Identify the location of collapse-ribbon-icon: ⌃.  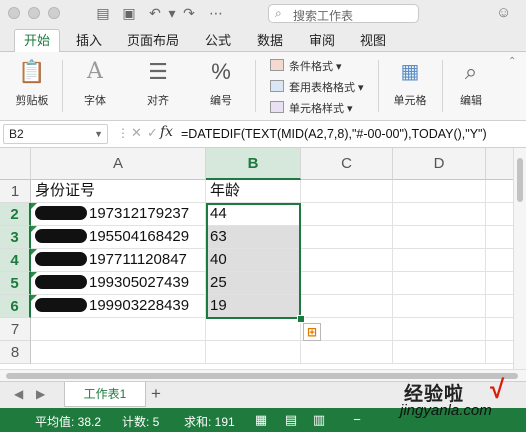
(512, 61).